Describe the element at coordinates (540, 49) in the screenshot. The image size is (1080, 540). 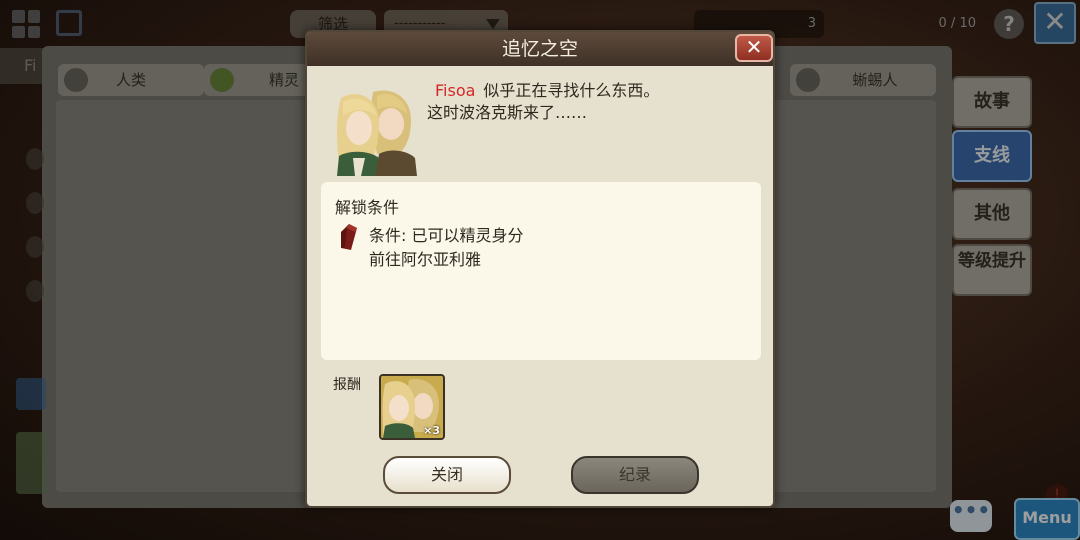
I see `dialog-title: 追忆之空` at that location.